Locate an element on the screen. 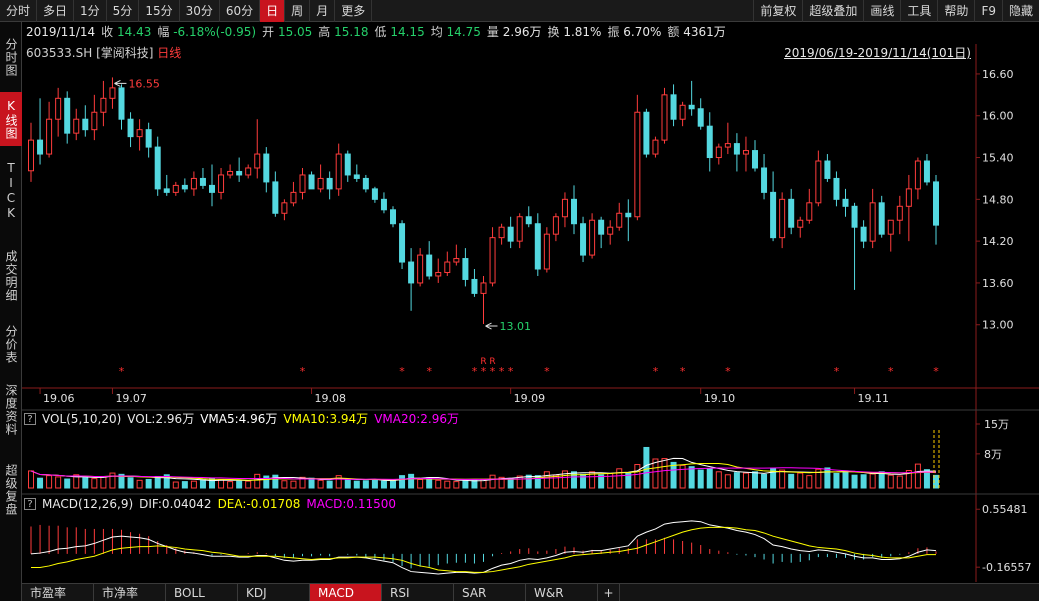 Image resolution: width=1039 pixels, height=601 pixels. tab-2: BOLL is located at coordinates (202, 592).